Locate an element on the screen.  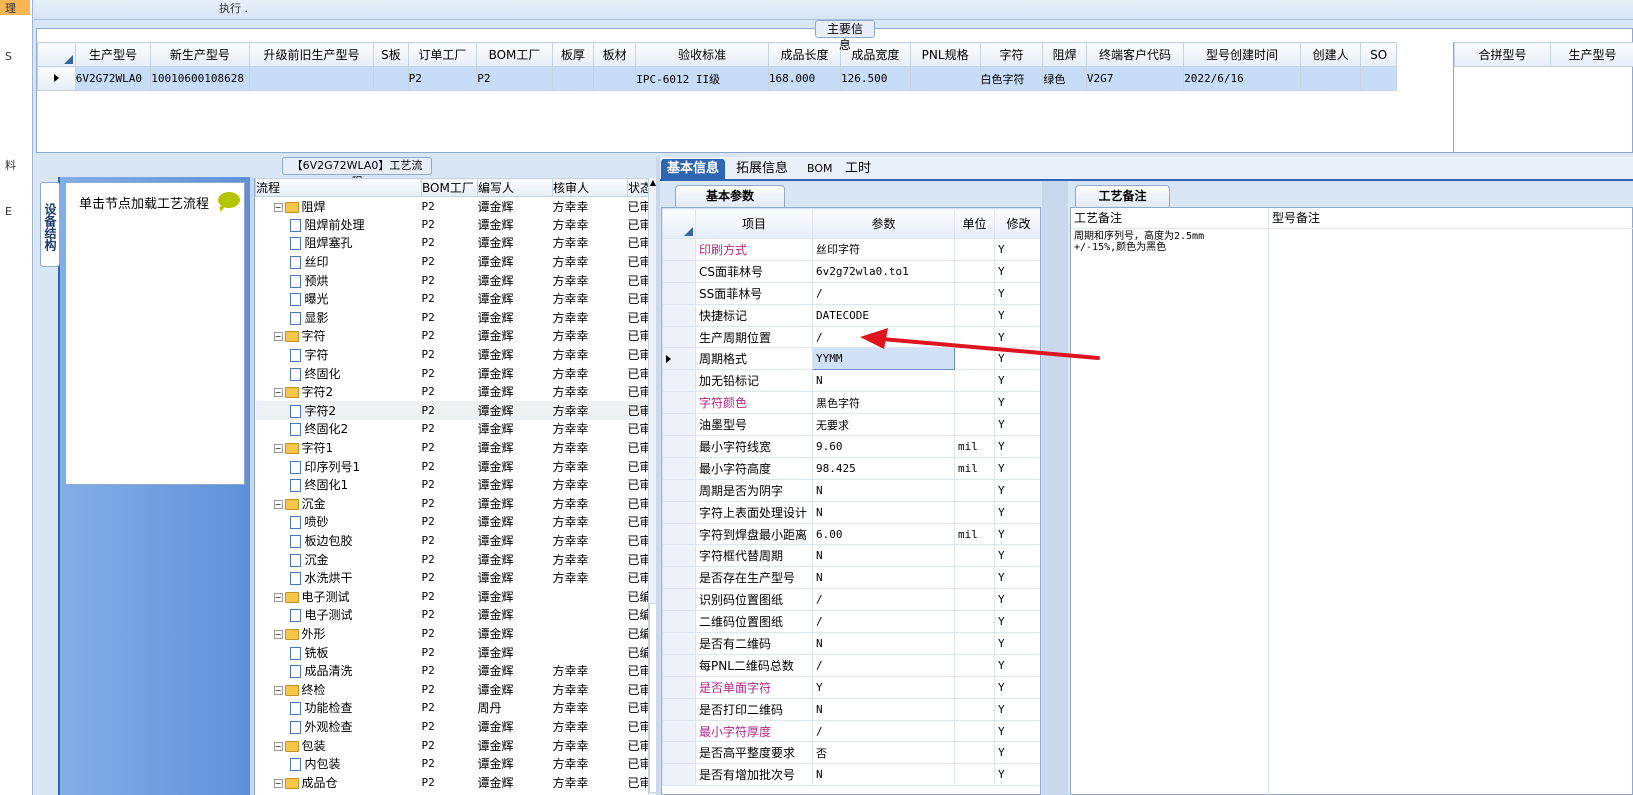
col-header: 终端客户代码 is located at coordinates (1135, 54).